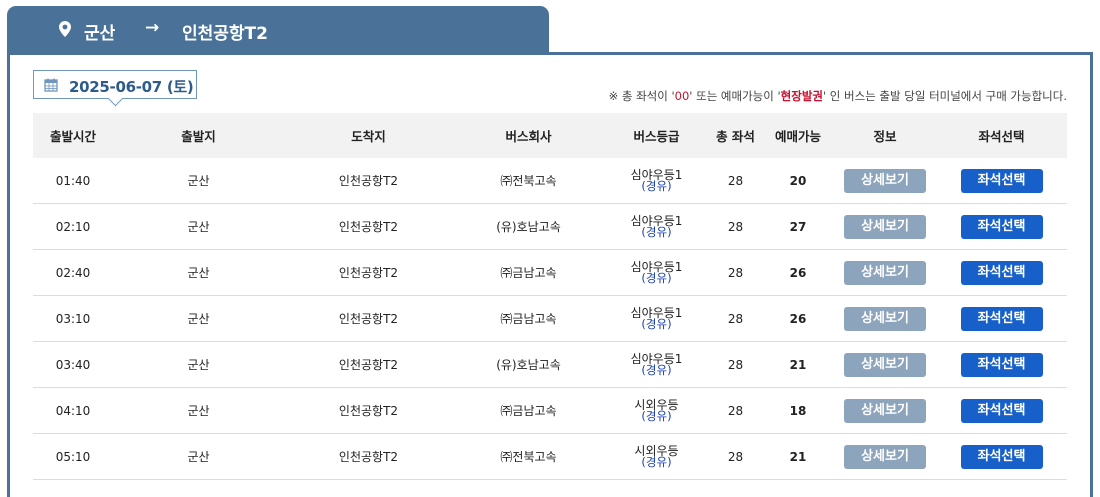 The image size is (1100, 497). What do you see at coordinates (65, 31) in the screenshot?
I see `map-pin-icon` at bounding box center [65, 31].